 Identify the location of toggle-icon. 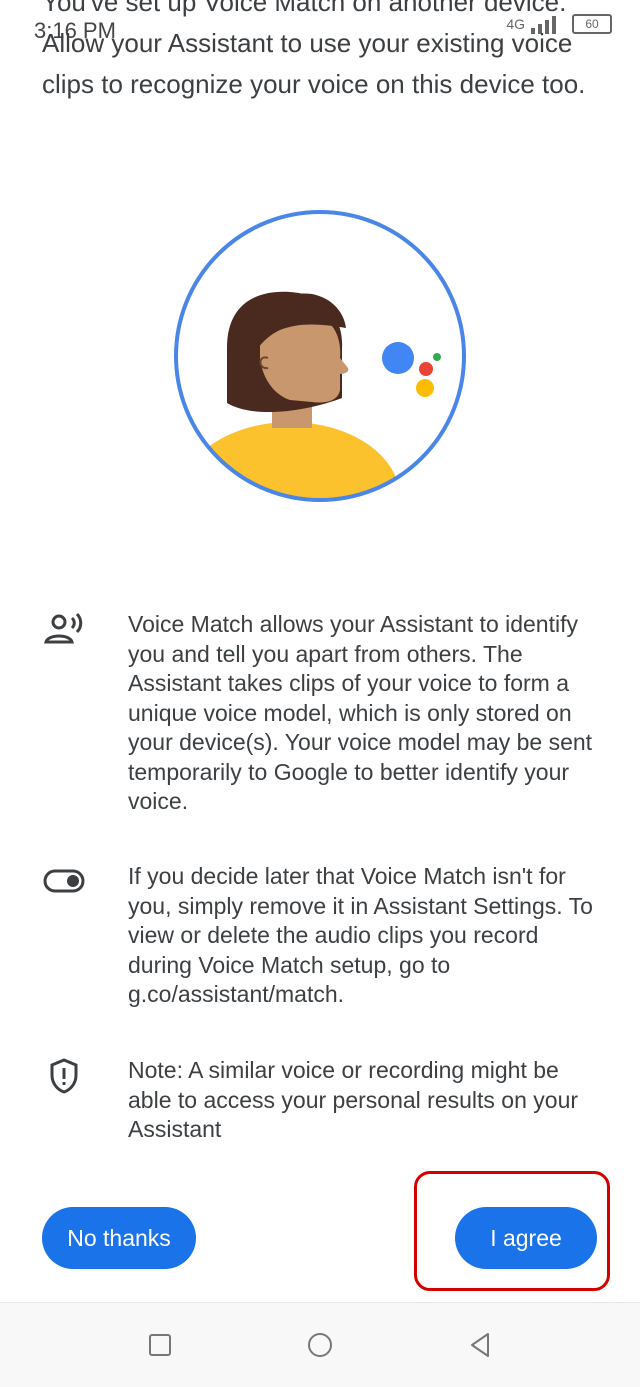
(64, 881).